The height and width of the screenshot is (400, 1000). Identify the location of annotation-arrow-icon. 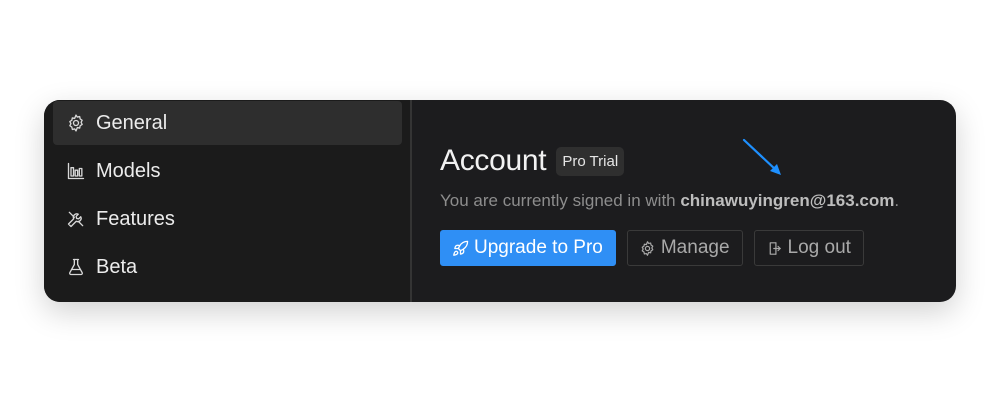
(761, 156).